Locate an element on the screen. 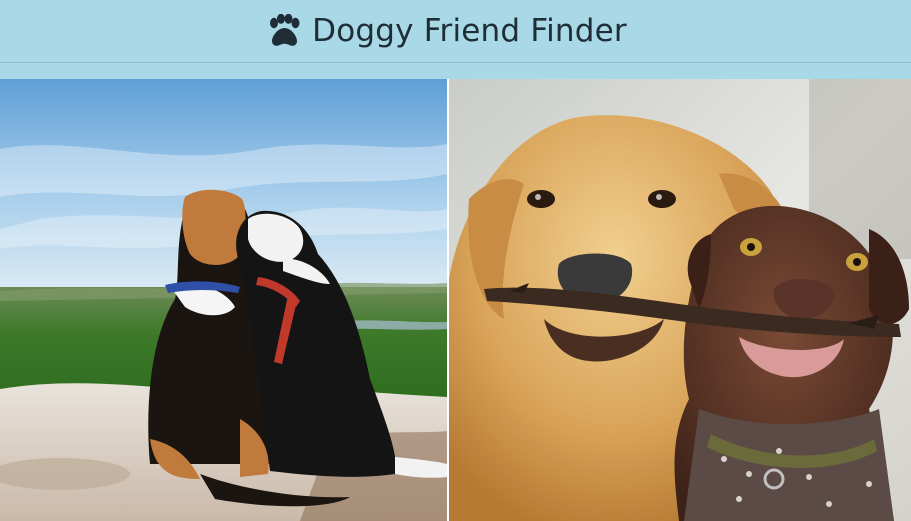 The height and width of the screenshot is (521, 911). header-divider-strip is located at coordinates (455, 71).